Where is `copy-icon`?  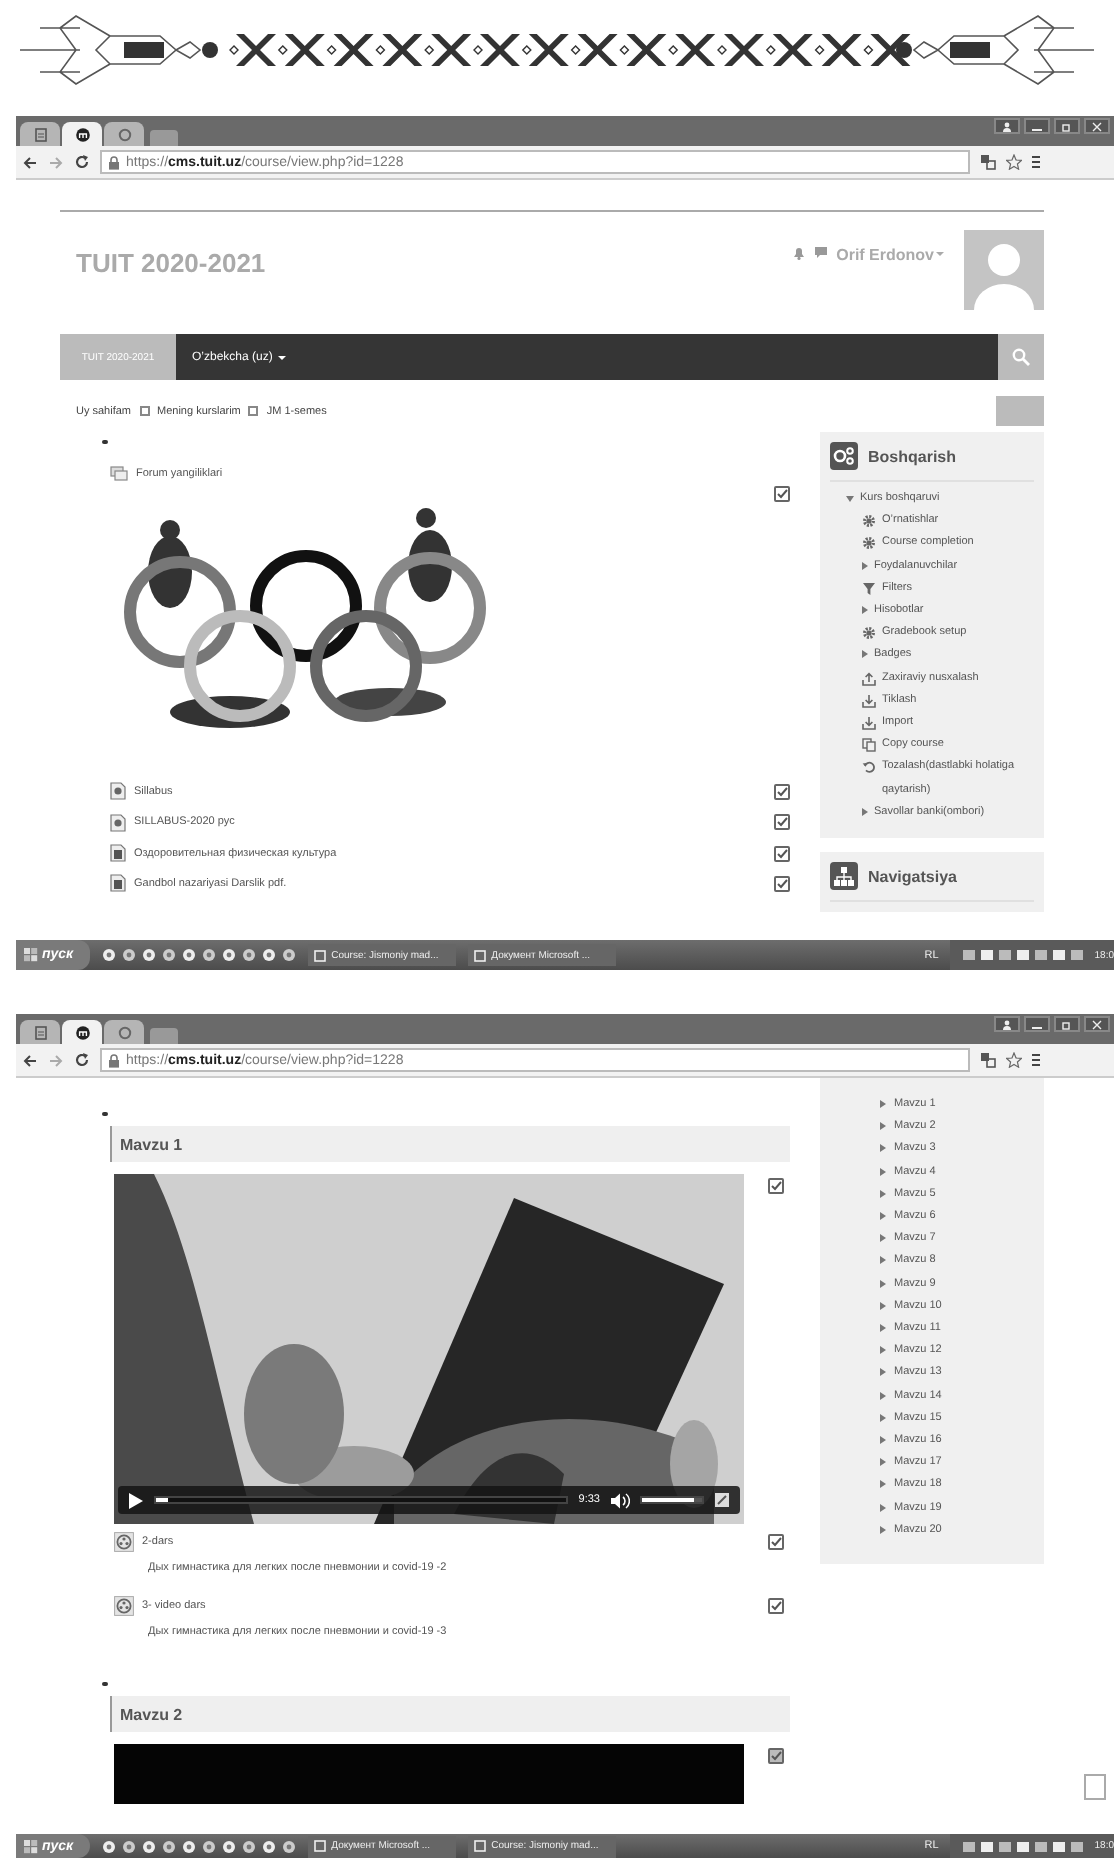 copy-icon is located at coordinates (869, 745).